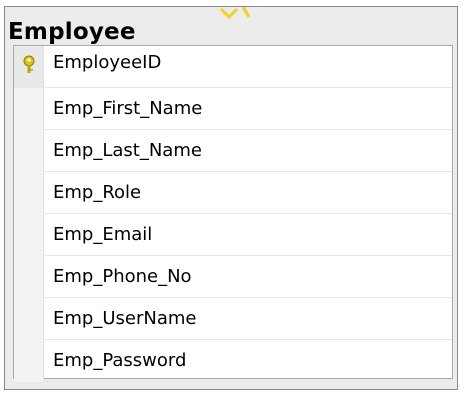 This screenshot has height=397, width=465. I want to click on column-row-emp-phone-no: Emp_Phone_No, so click(233, 277).